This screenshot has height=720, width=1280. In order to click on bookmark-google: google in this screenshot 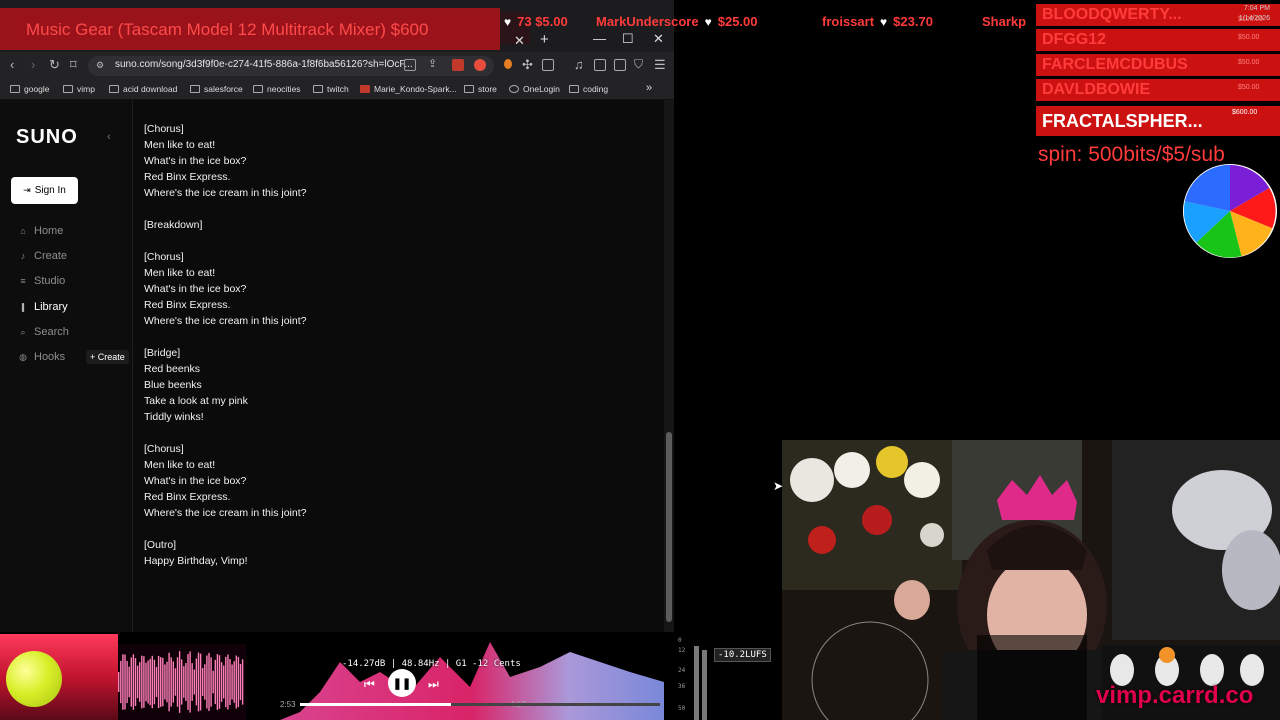, I will do `click(30, 89)`.